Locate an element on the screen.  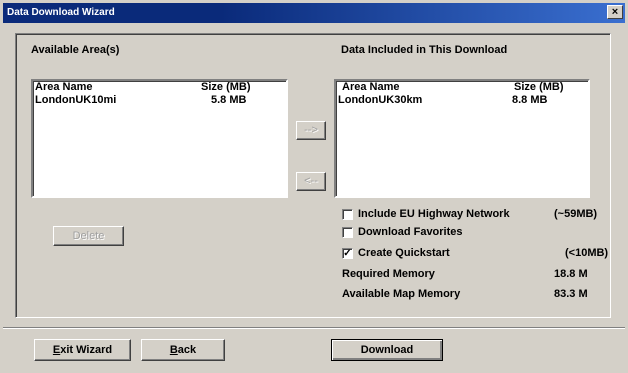
exit-wizard-button: Exit Wizard is located at coordinates (82, 350).